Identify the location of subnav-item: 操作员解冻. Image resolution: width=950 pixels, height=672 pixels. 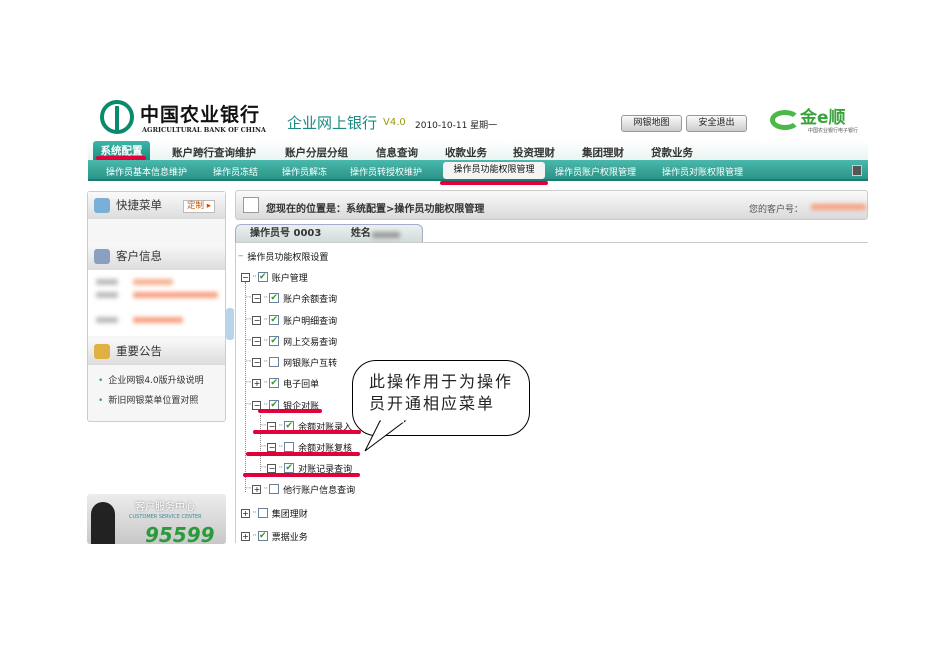
(304, 171).